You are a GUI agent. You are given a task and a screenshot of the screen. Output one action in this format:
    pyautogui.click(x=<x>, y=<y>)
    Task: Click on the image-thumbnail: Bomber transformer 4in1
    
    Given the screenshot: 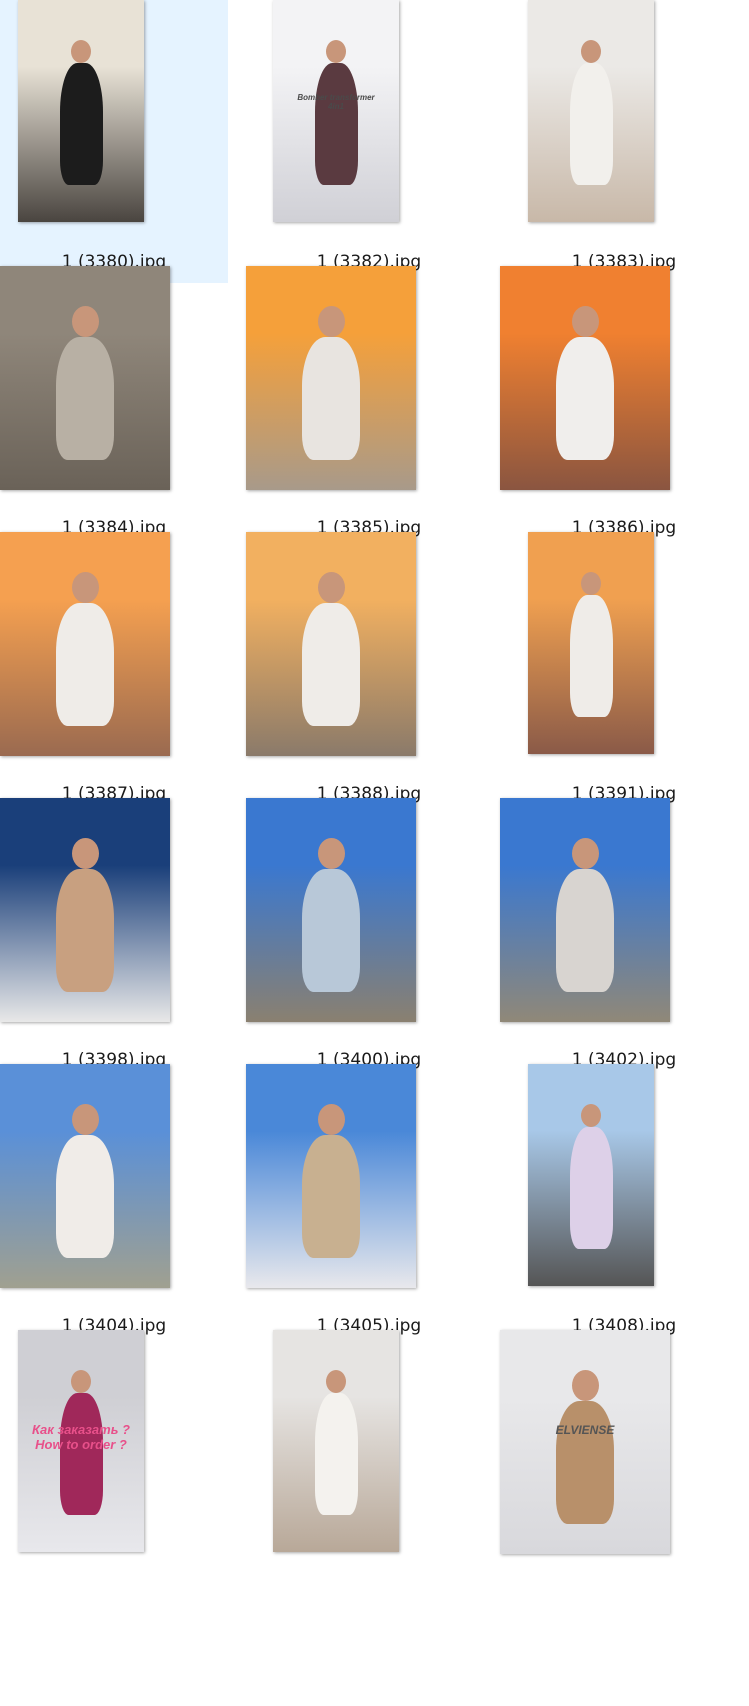 What is the action you would take?
    pyautogui.click(x=336, y=111)
    